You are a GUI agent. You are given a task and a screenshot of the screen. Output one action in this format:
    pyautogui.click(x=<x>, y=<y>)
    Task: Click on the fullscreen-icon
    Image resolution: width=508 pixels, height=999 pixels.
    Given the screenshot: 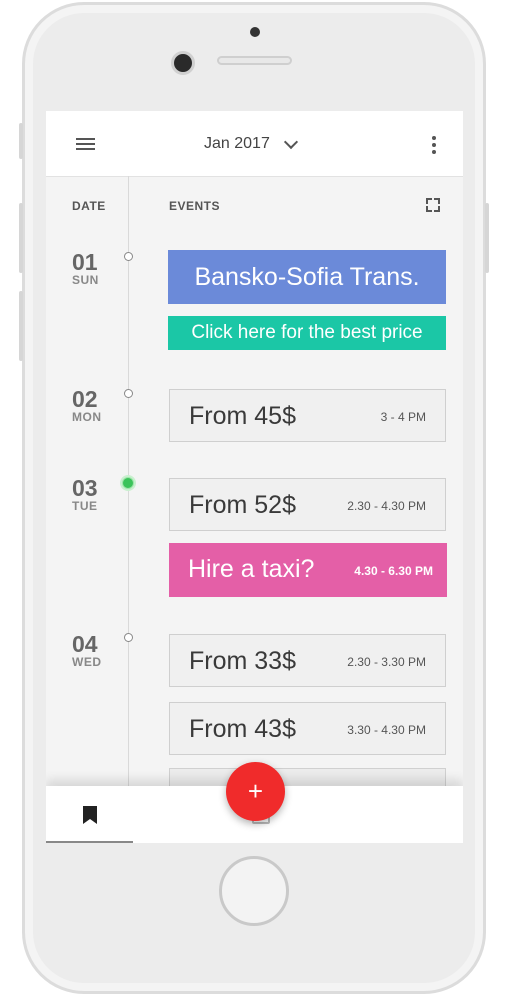 What is the action you would take?
    pyautogui.click(x=433, y=205)
    